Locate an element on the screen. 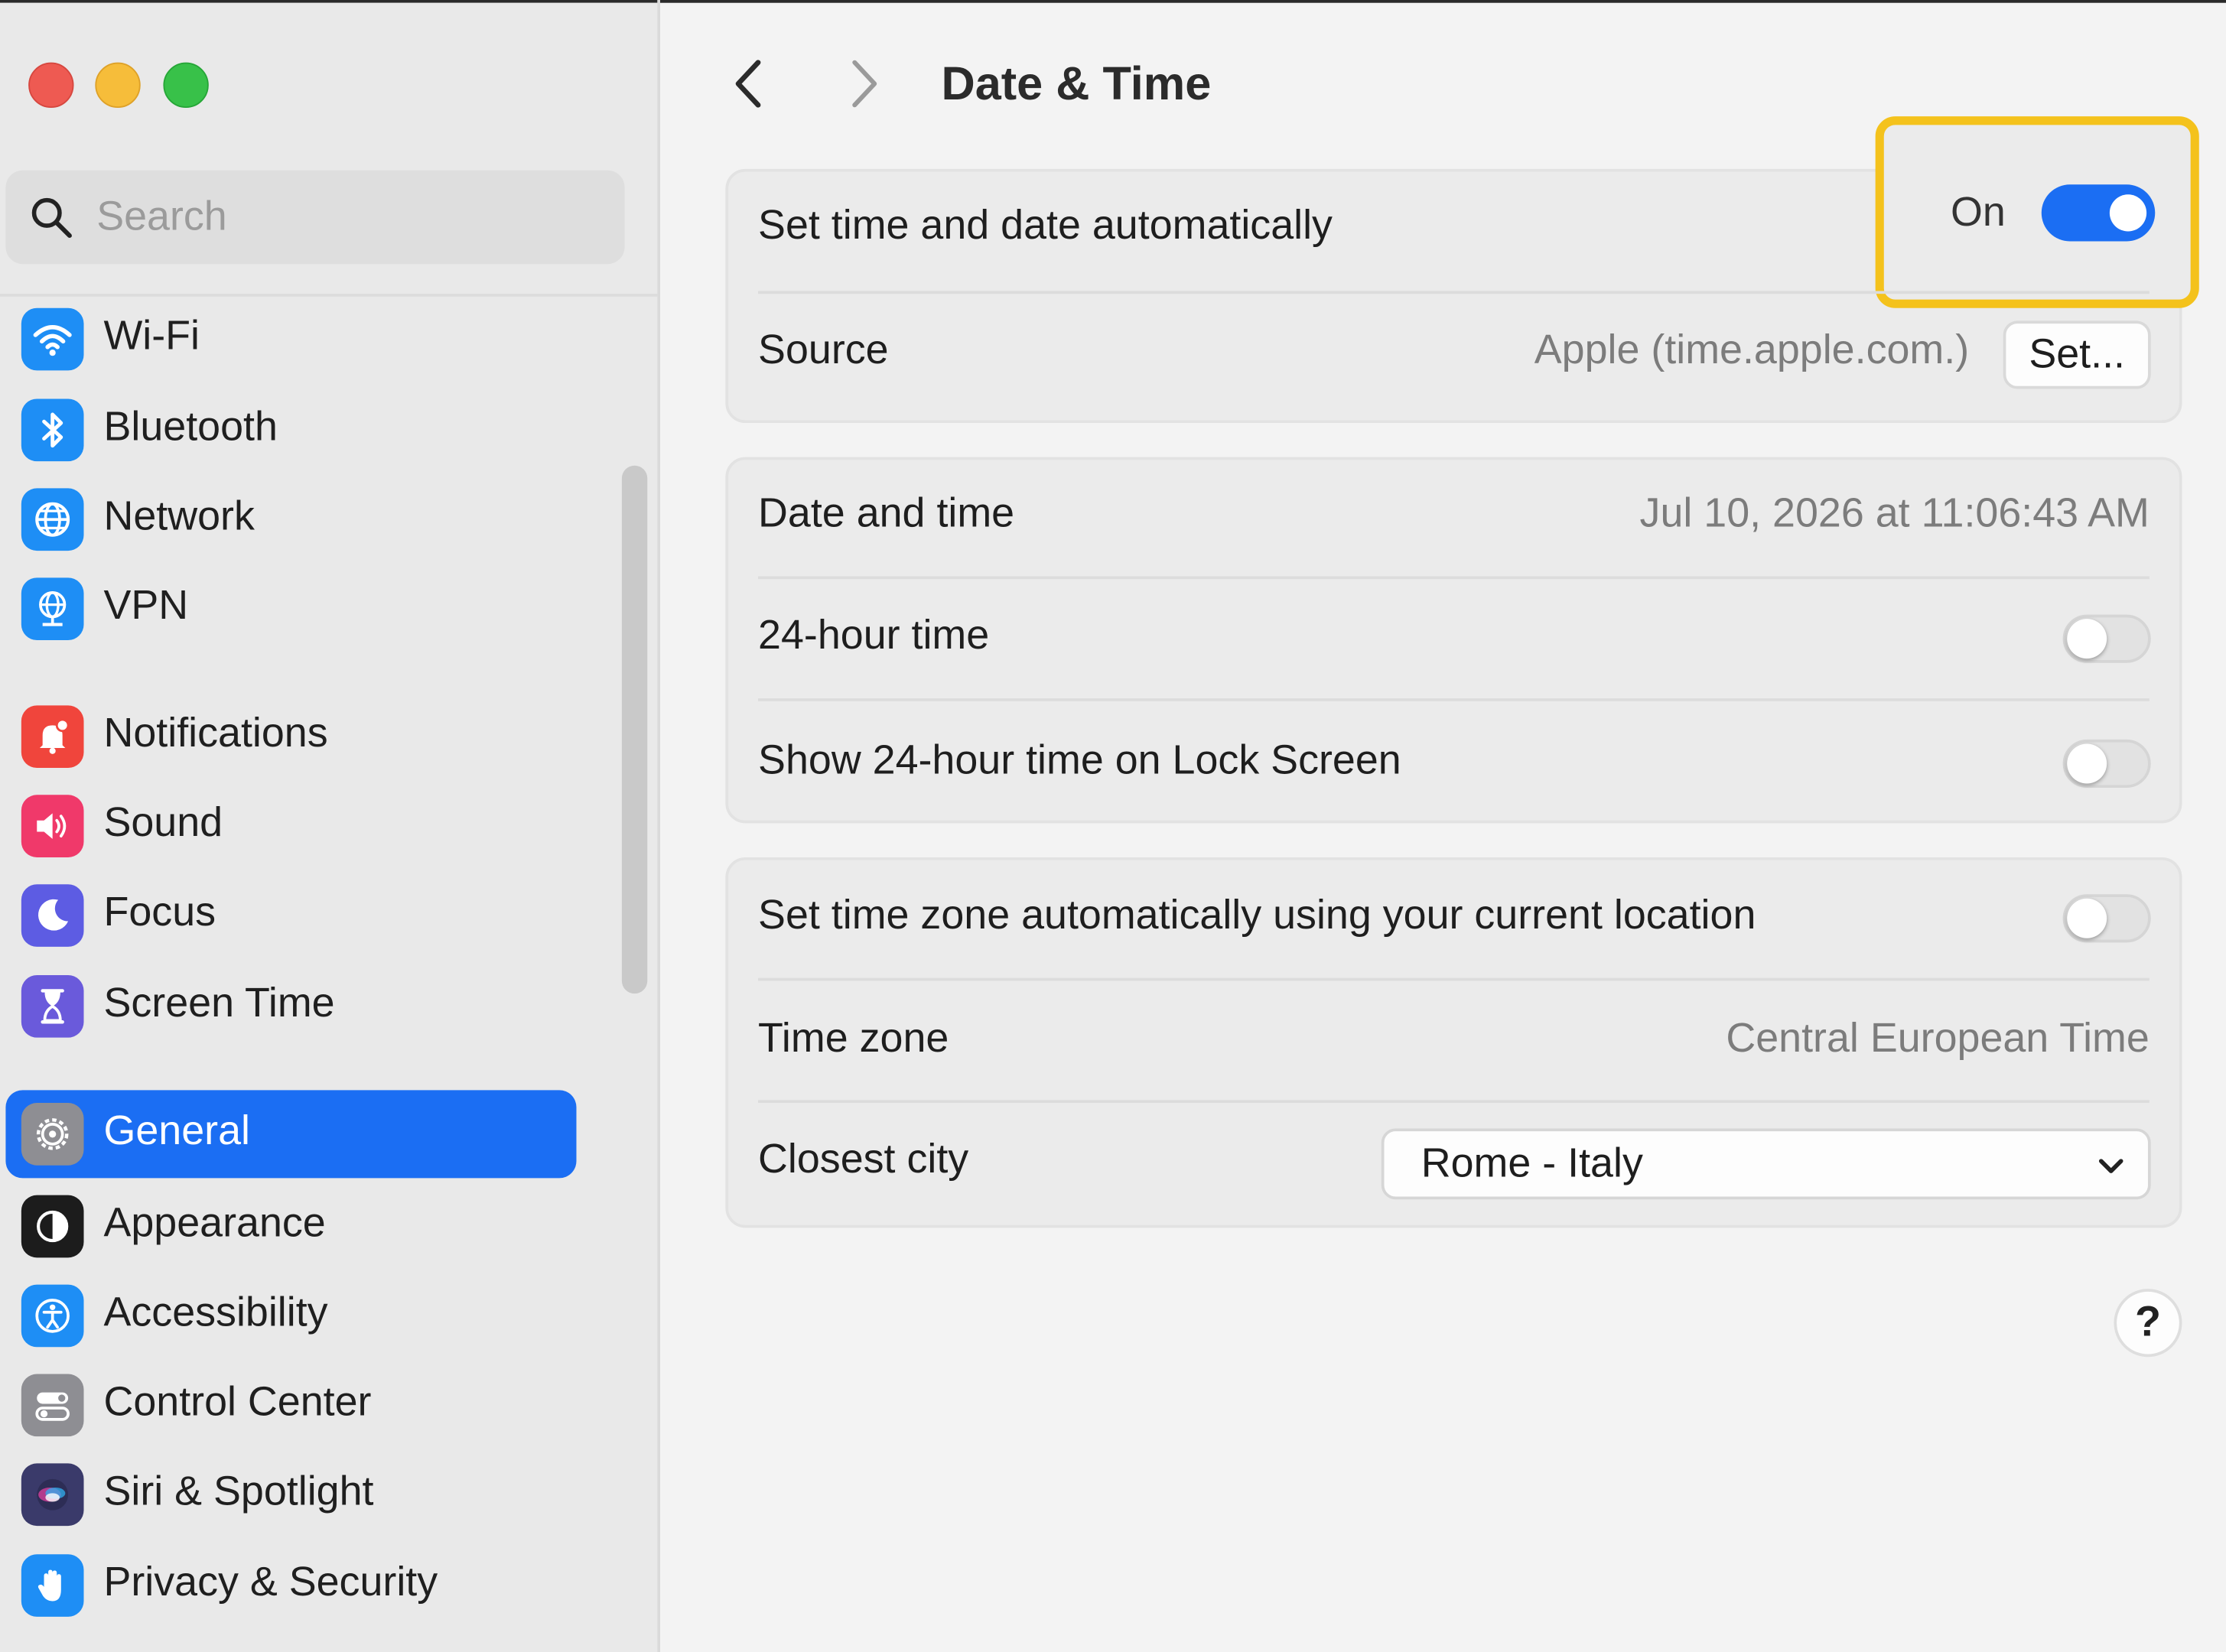 The image size is (2226, 1652). auto-timezone-toggle is located at coordinates (2106, 918).